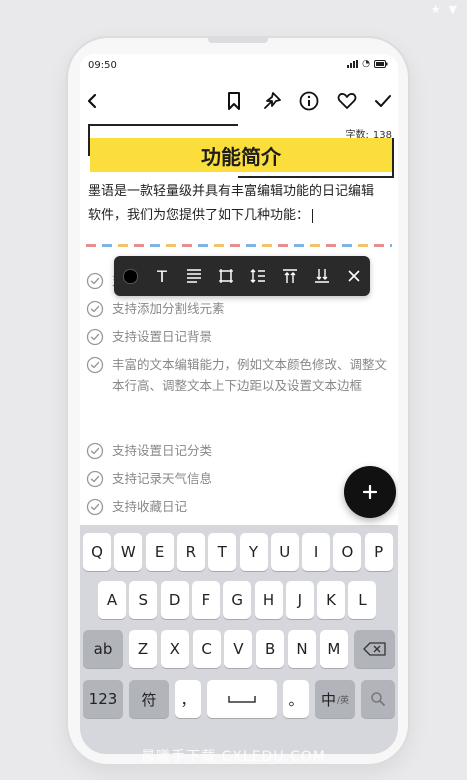  What do you see at coordinates (149, 699) in the screenshot?
I see `symbols-key: 符` at bounding box center [149, 699].